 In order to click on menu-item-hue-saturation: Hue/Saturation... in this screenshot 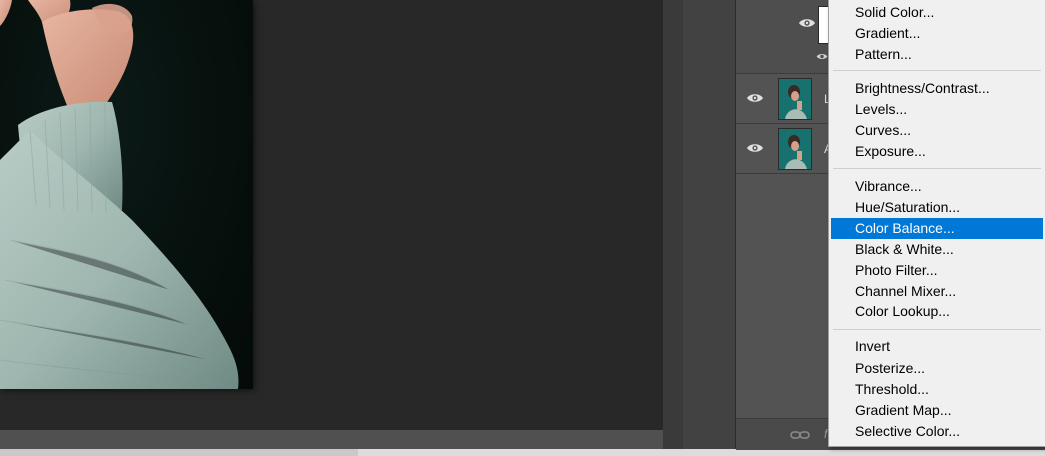, I will do `click(937, 207)`.